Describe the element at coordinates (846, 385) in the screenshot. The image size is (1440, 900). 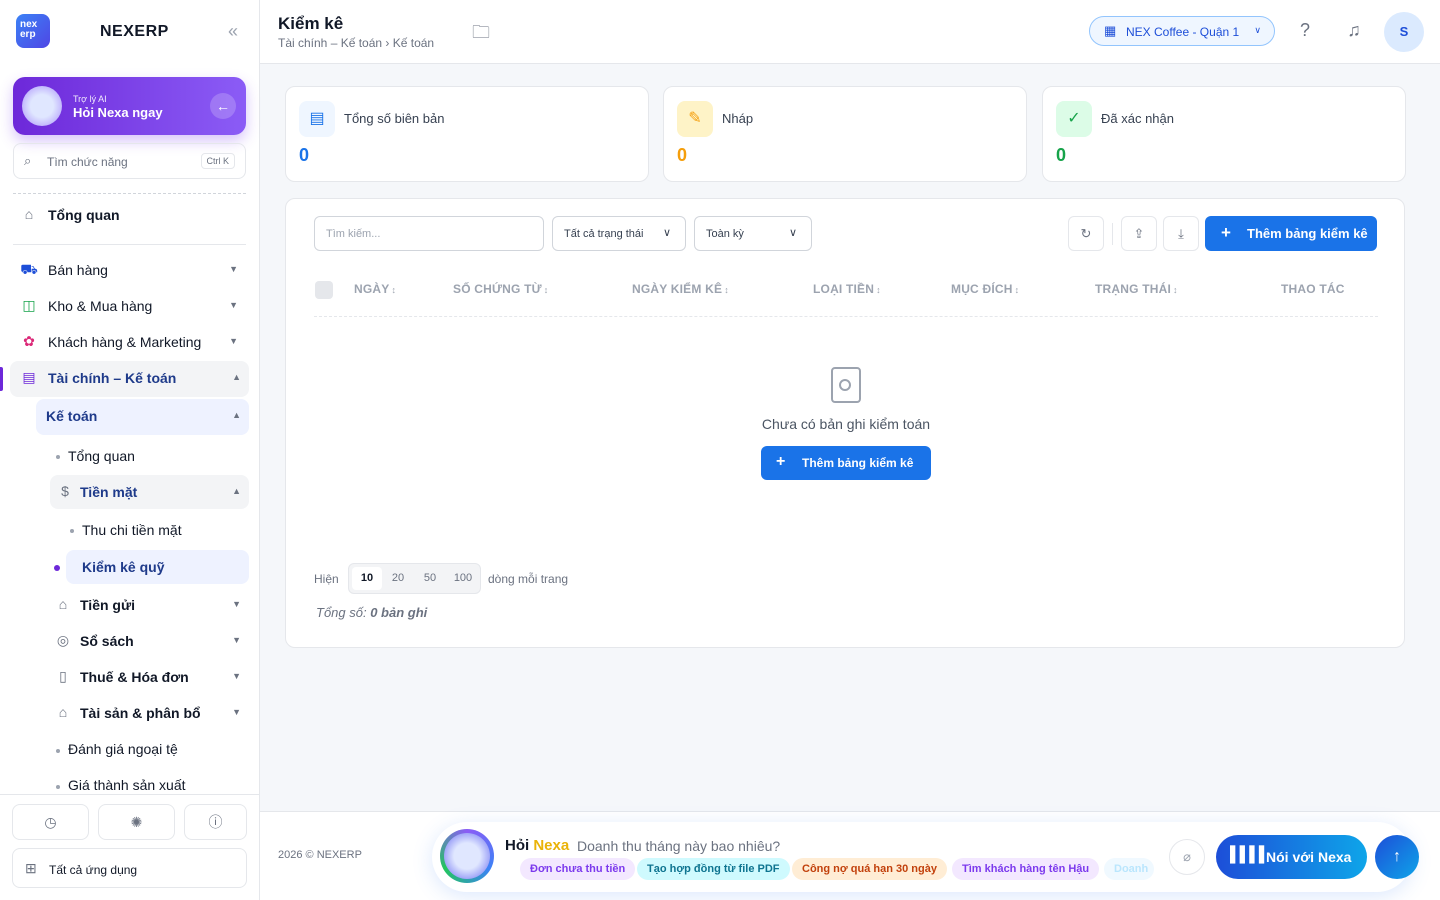
I see `file-search-icon` at that location.